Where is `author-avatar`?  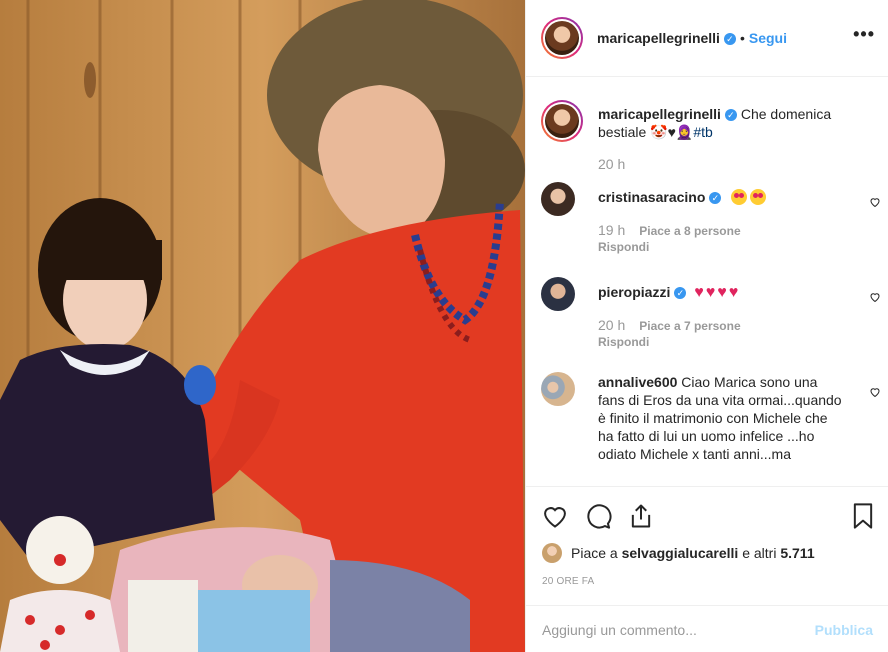
author-avatar is located at coordinates (562, 38).